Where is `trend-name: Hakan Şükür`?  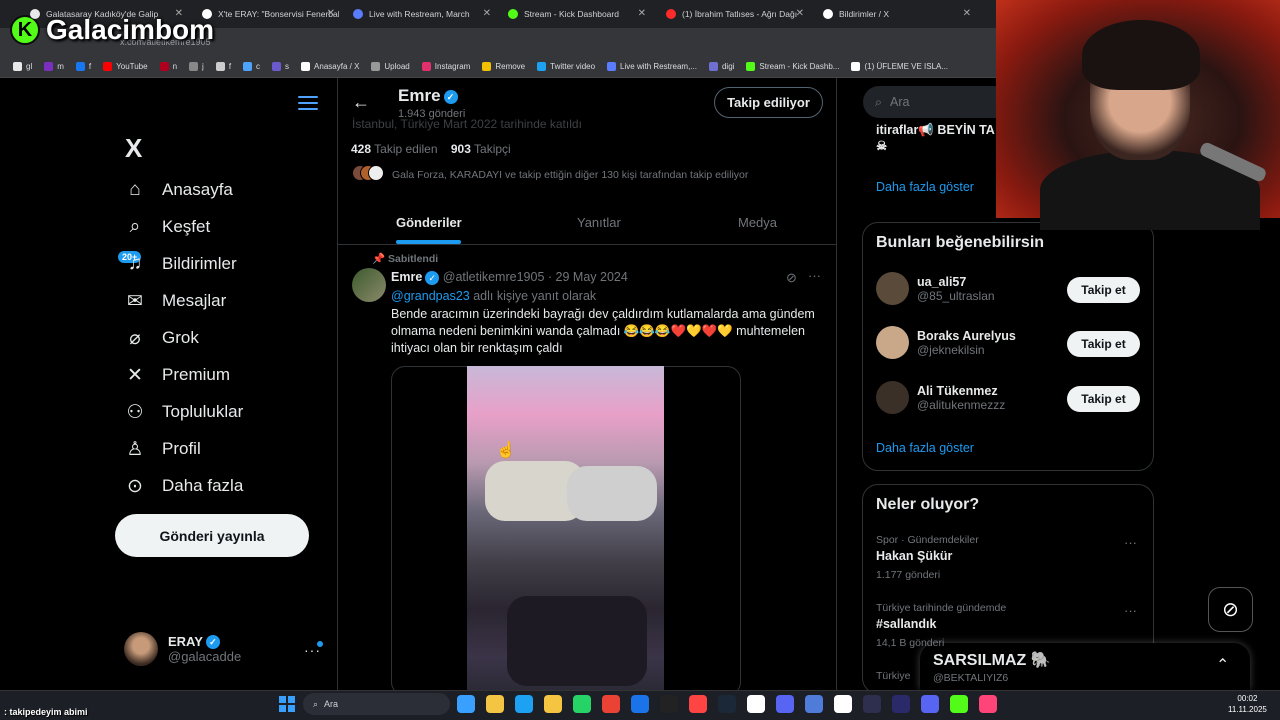
trend-name: Hakan Şükür is located at coordinates (914, 556).